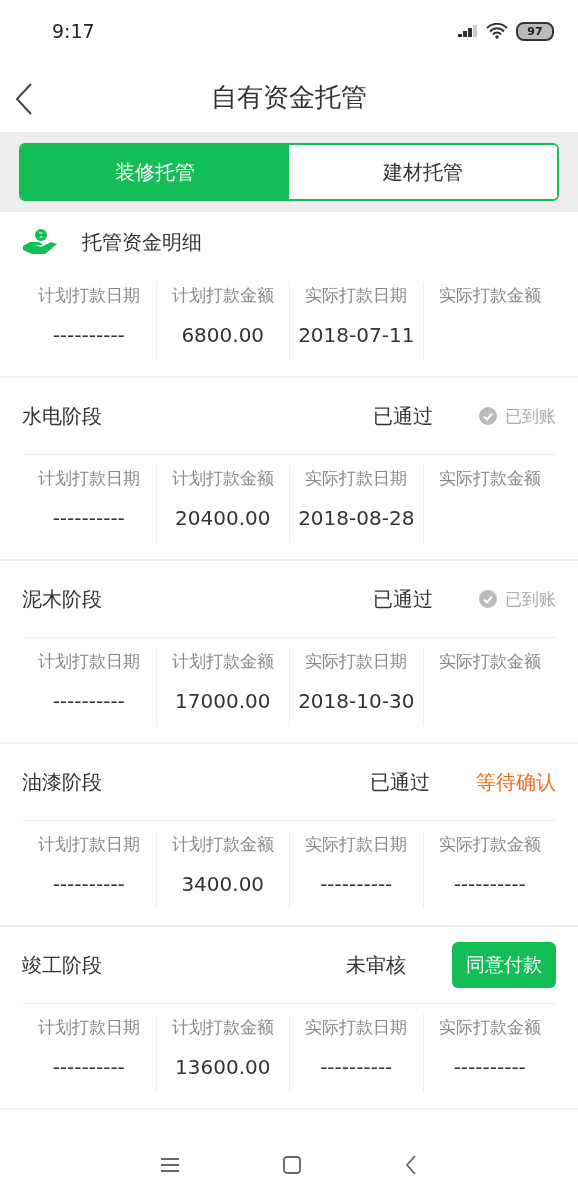 This screenshot has width=578, height=1200. What do you see at coordinates (223, 1067) in the screenshot?
I see `table-cell: 13600.00` at bounding box center [223, 1067].